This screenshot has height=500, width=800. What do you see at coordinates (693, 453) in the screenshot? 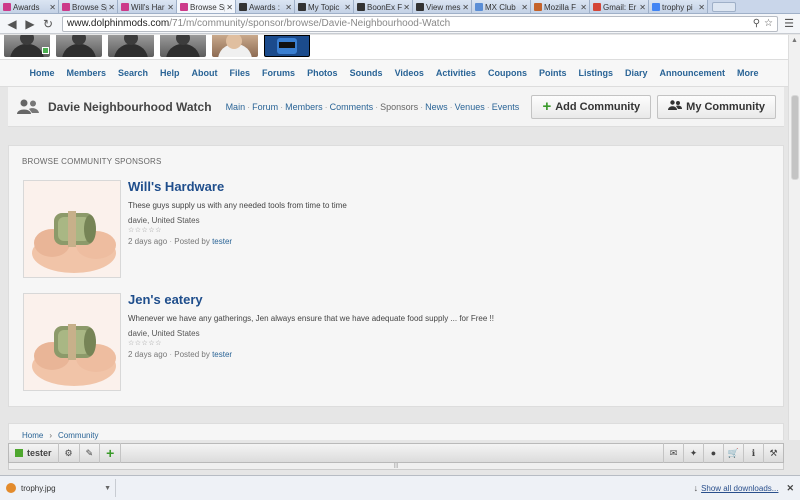
I see `twitter-icon: ✦` at bounding box center [693, 453].